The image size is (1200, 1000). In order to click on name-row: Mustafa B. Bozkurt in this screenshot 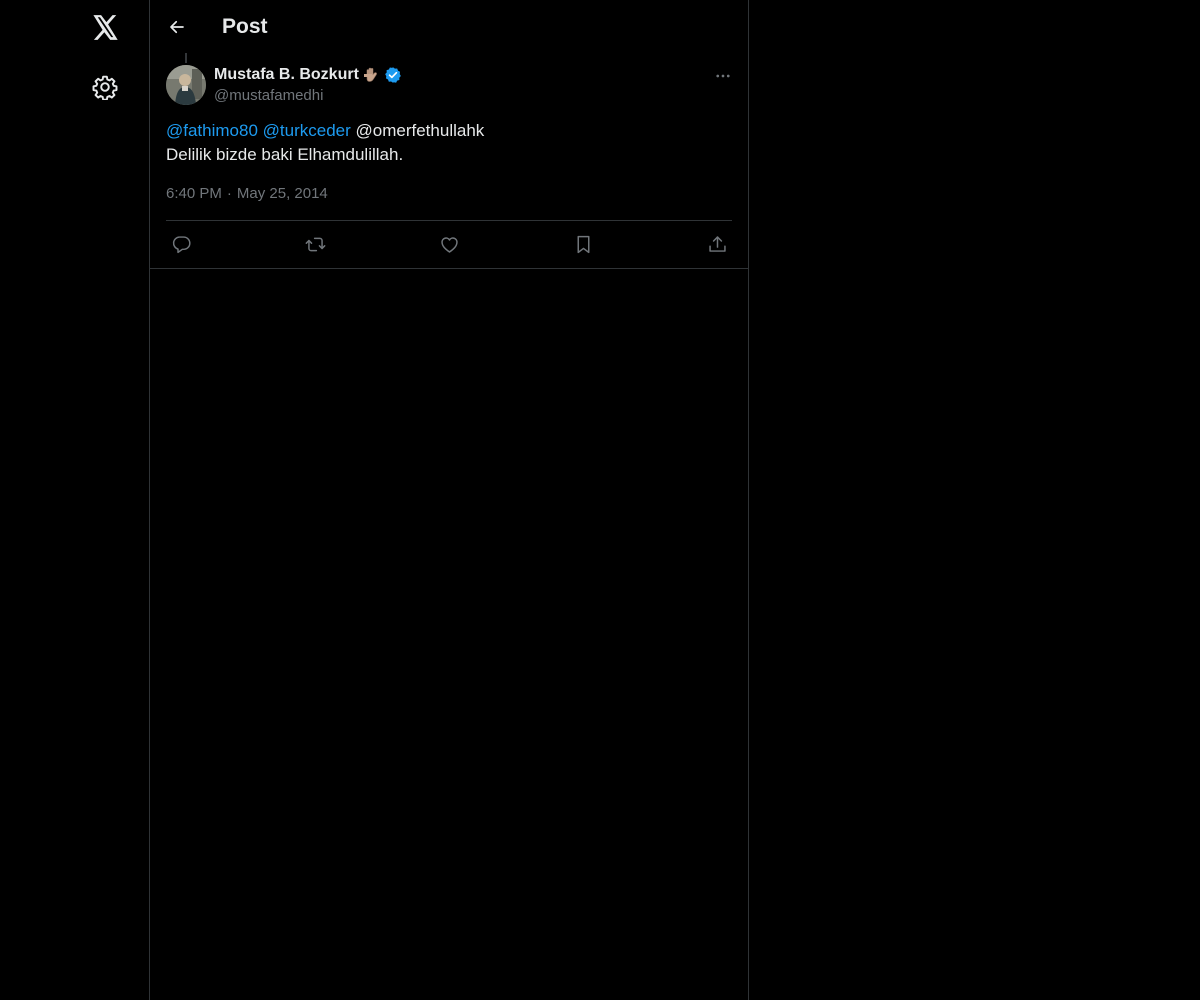, I will do `click(308, 75)`.